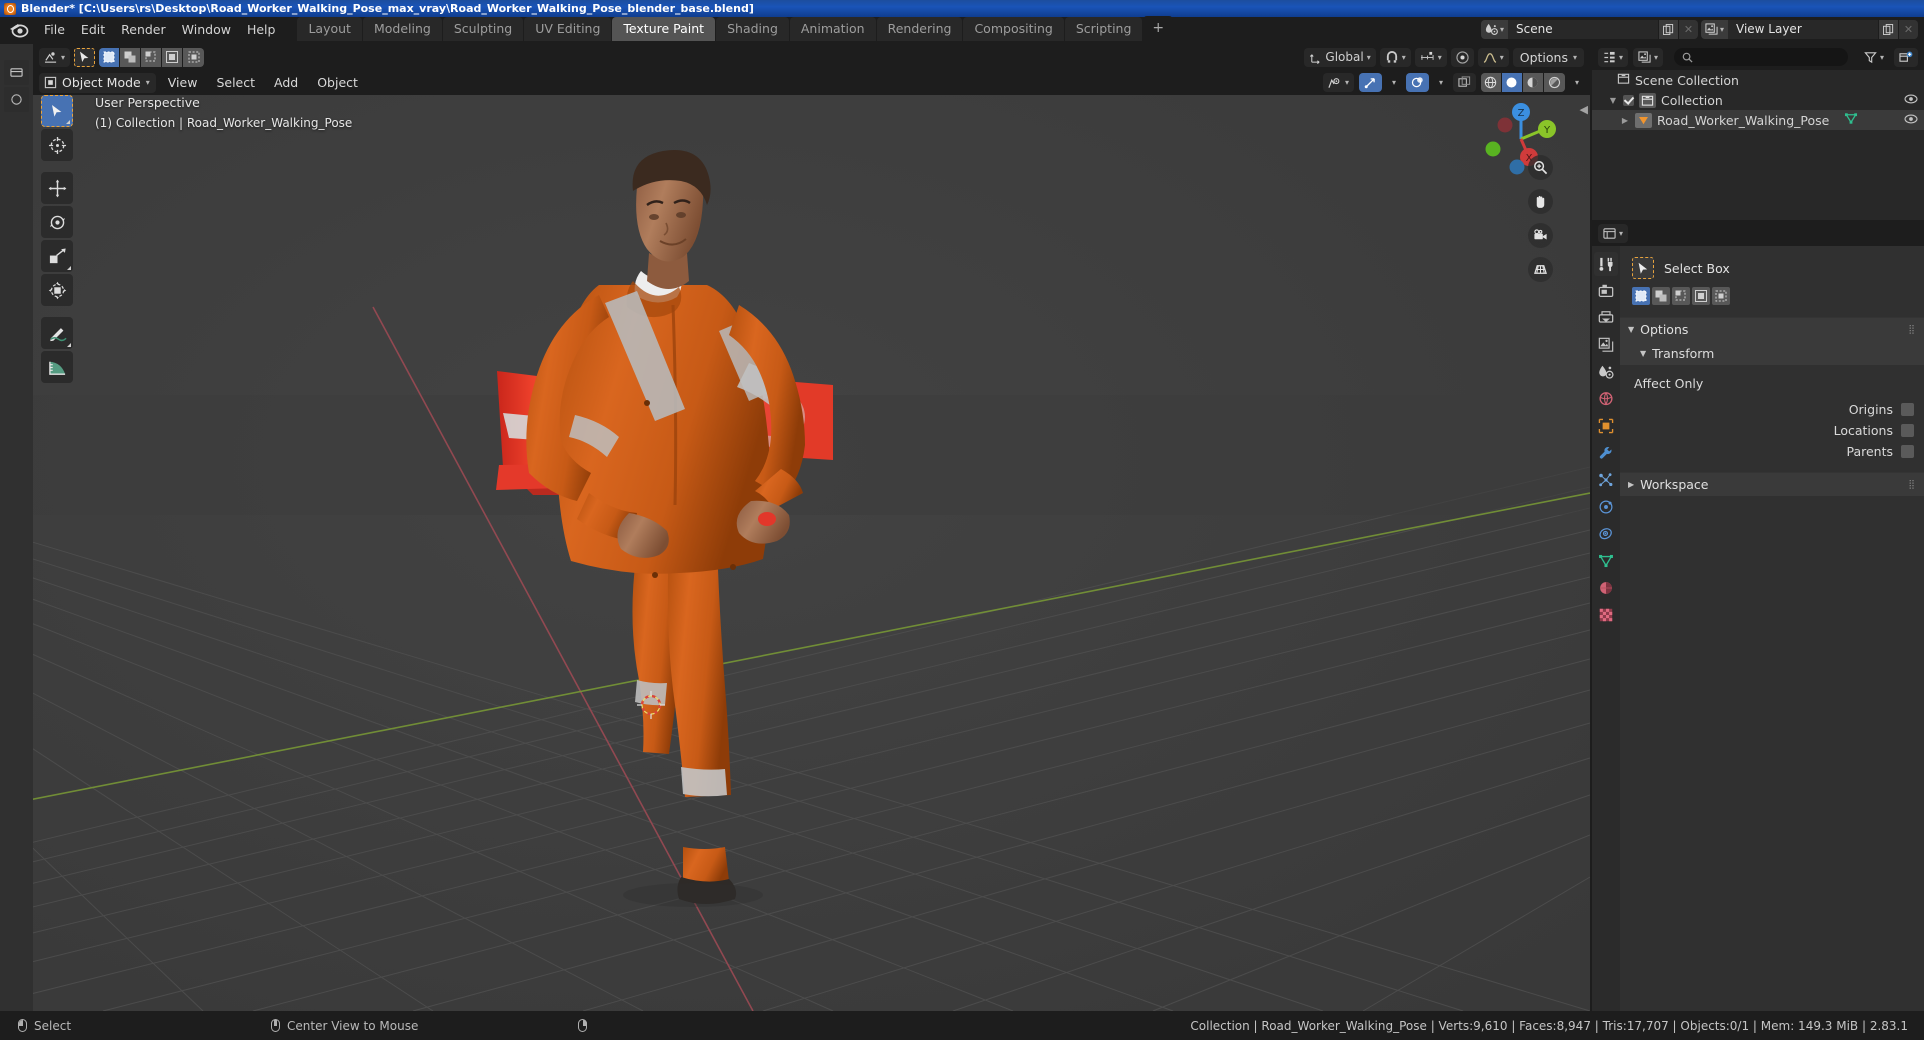 The height and width of the screenshot is (1040, 1924). Describe the element at coordinates (1013, 29) in the screenshot. I see `tab-compositing: Compositing` at that location.